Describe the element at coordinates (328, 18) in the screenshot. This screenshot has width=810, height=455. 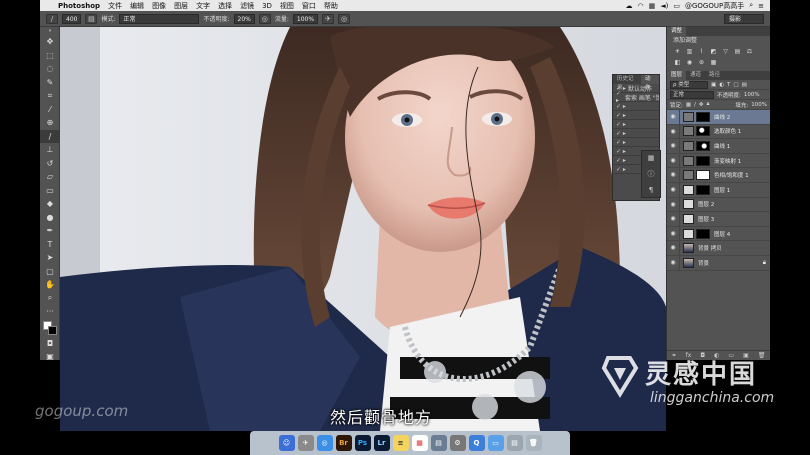
I see `airbrush-icon: ✈` at that location.